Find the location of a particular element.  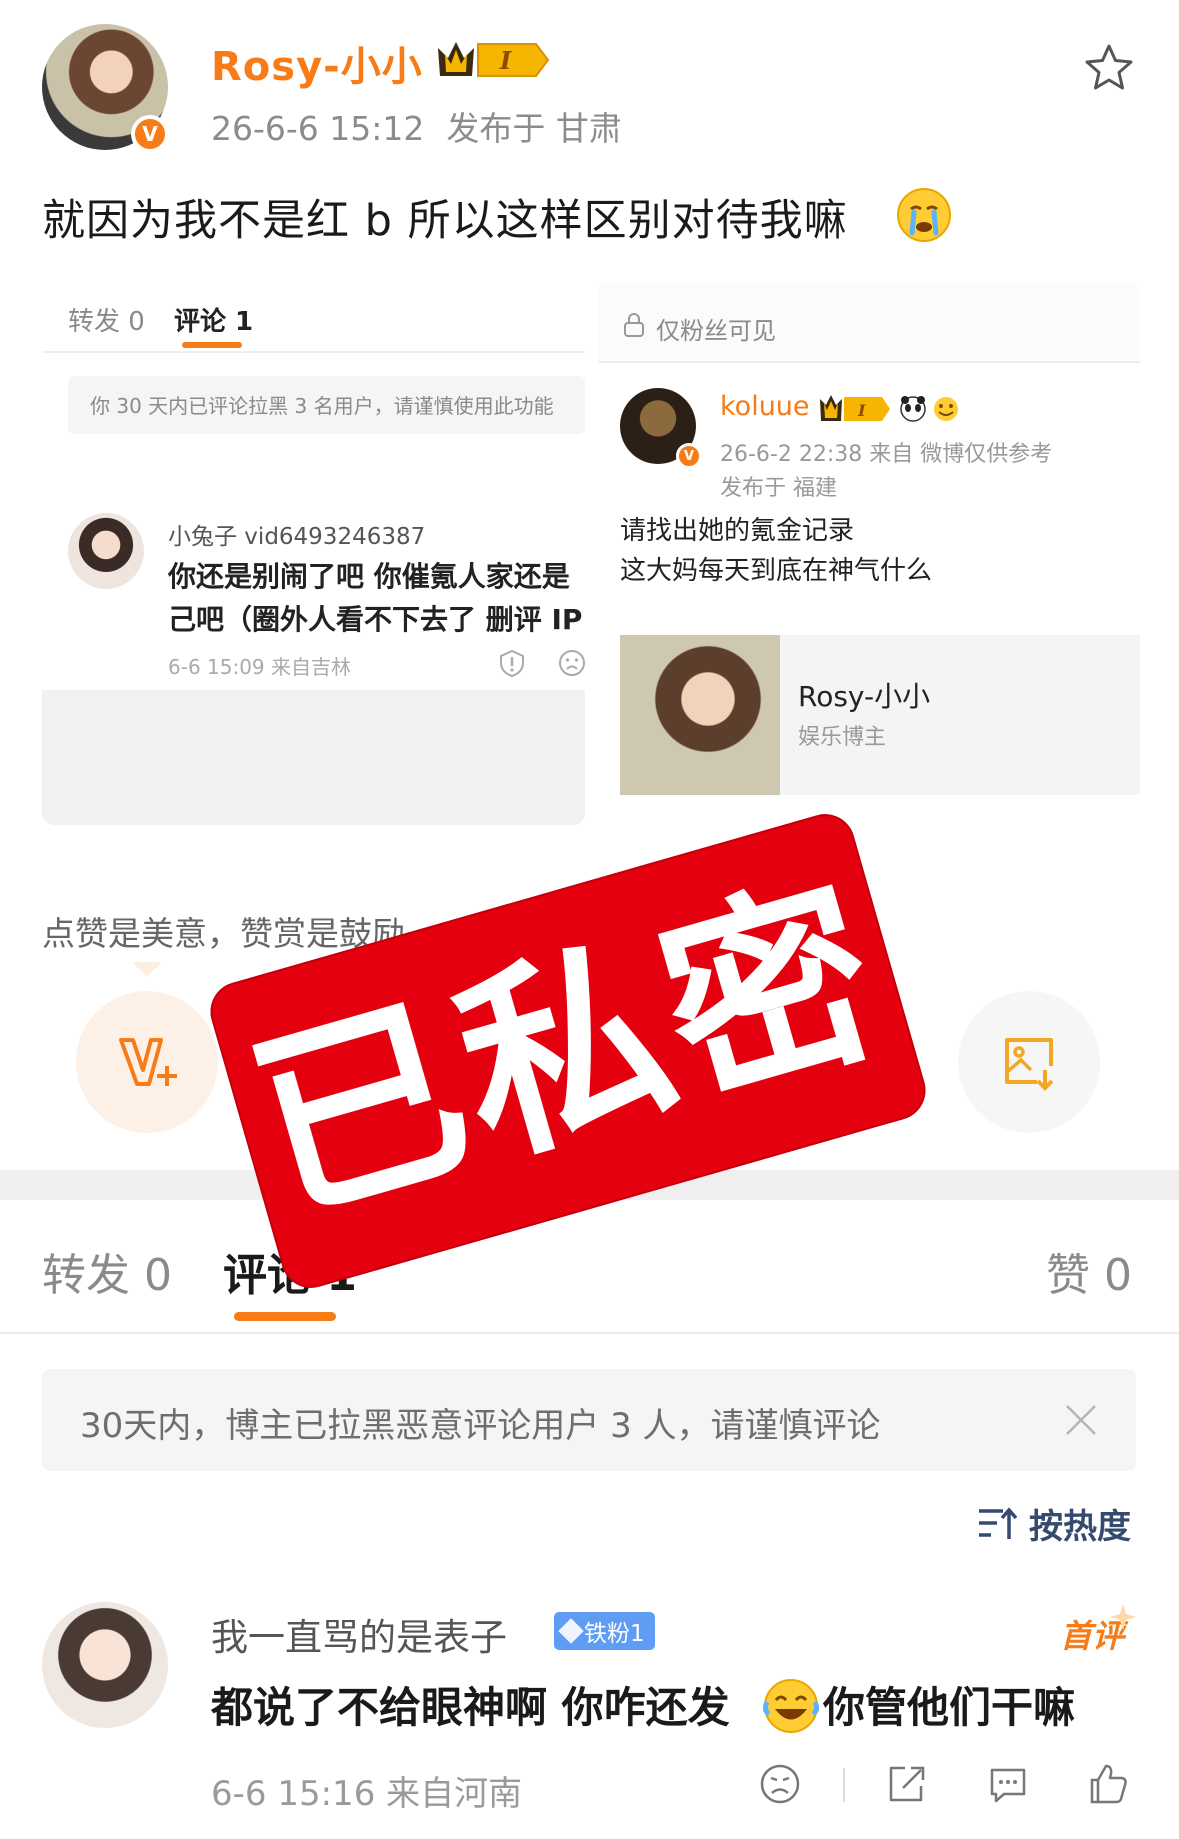

reward-button is located at coordinates (147, 1062).